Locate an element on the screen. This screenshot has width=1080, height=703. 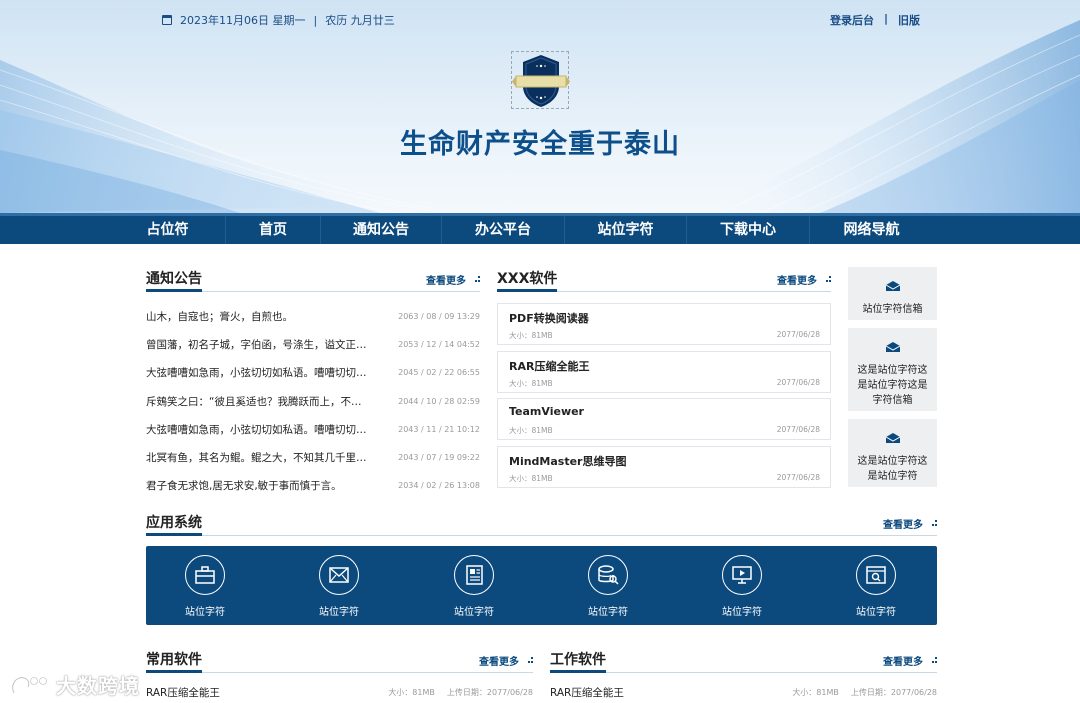
nav-item-notices: 通知公告 is located at coordinates (381, 230).